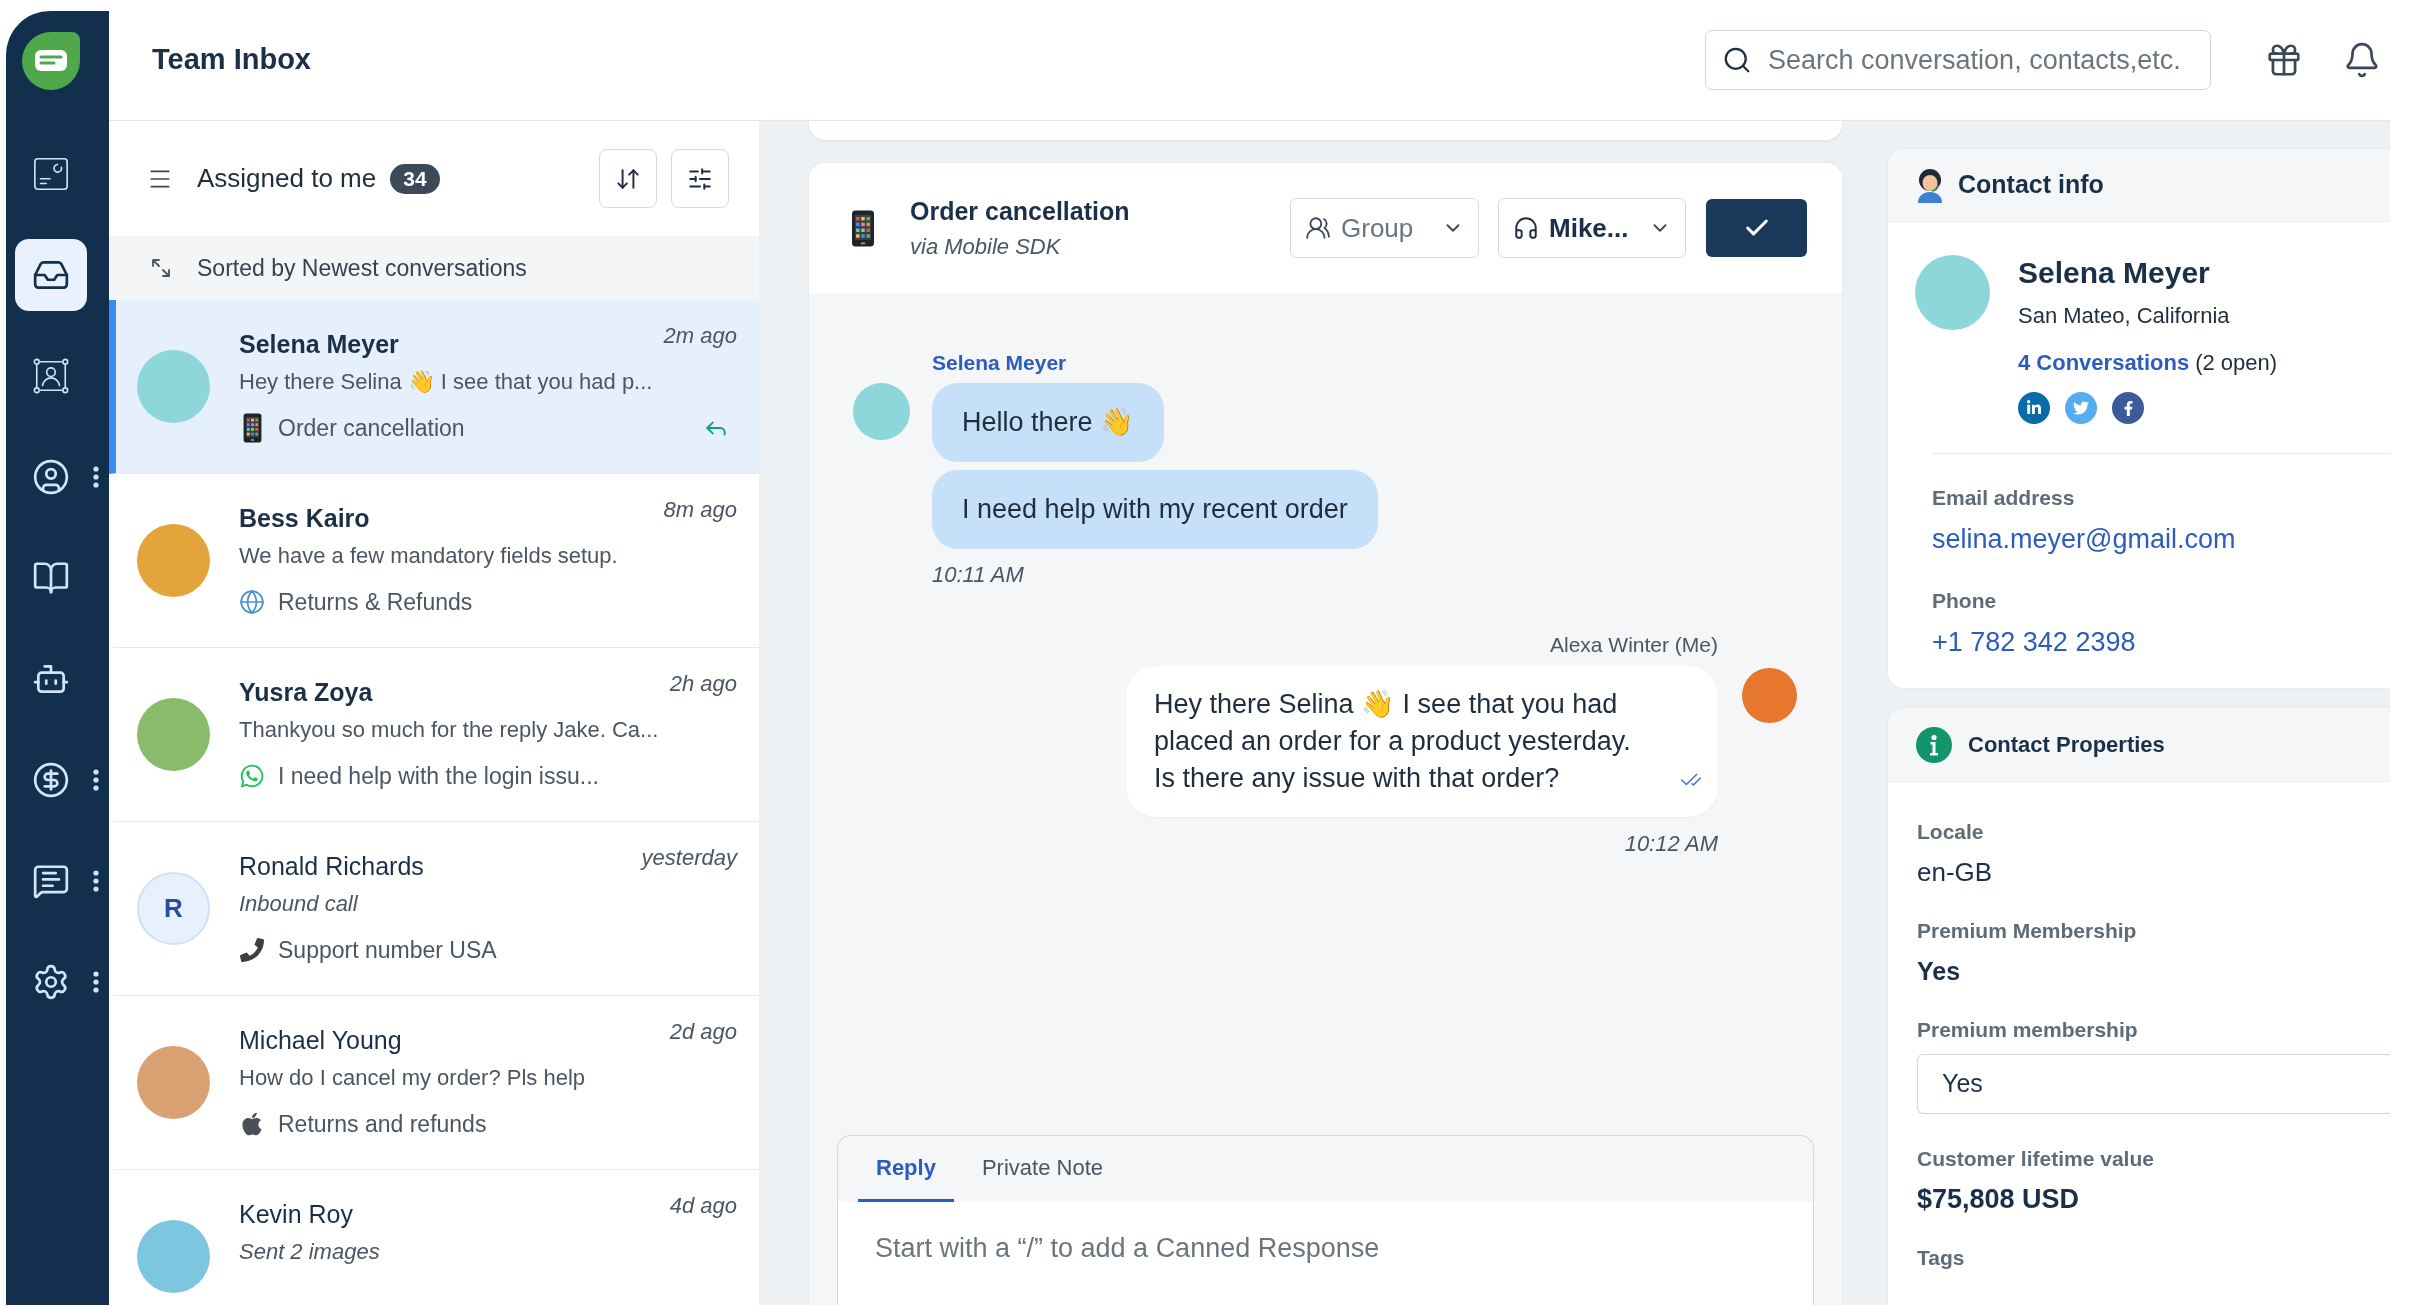 This screenshot has height=1309, width=2415. I want to click on time-ago: 2d ago, so click(703, 1032).